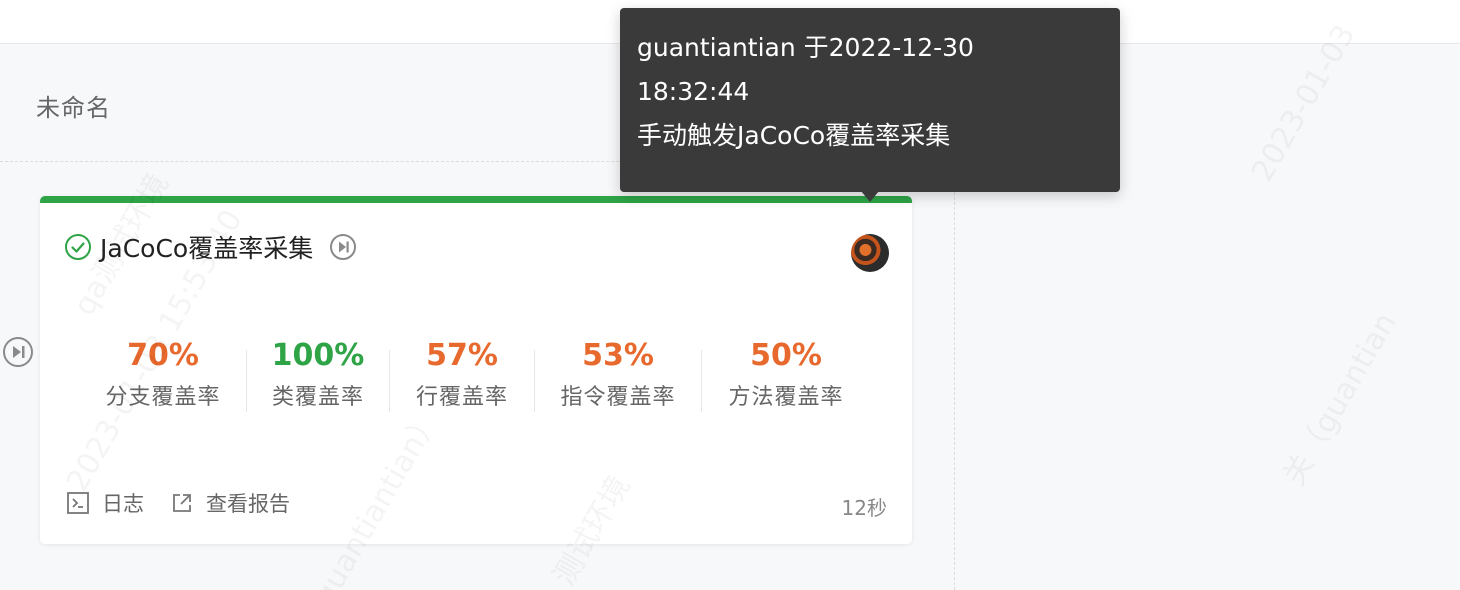 The width and height of the screenshot is (1460, 590). What do you see at coordinates (343, 247) in the screenshot?
I see `run-task-icon` at bounding box center [343, 247].